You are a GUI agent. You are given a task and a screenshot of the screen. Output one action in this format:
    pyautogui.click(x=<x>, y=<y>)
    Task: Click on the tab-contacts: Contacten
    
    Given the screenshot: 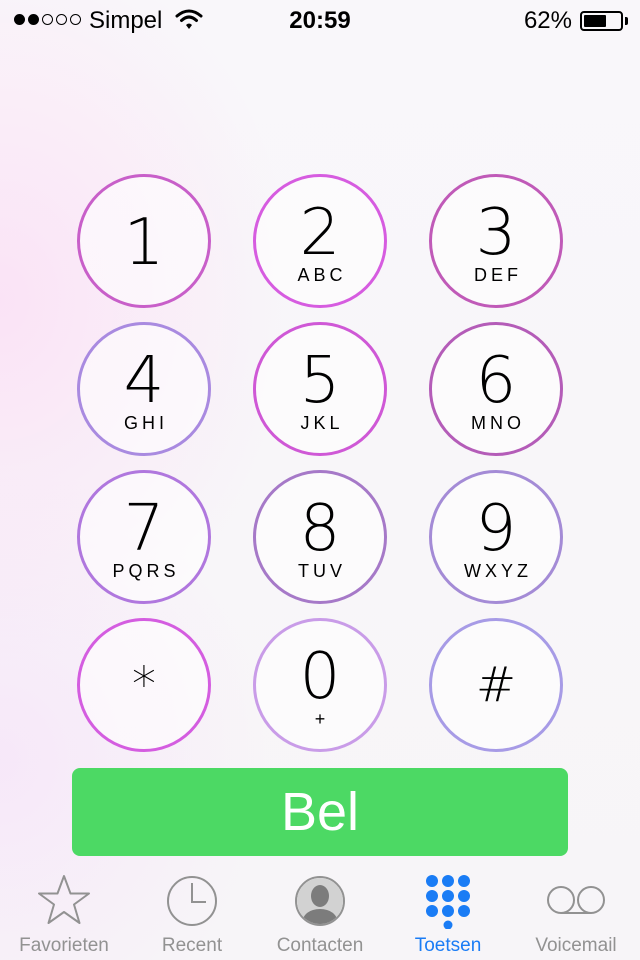 What is the action you would take?
    pyautogui.click(x=320, y=912)
    